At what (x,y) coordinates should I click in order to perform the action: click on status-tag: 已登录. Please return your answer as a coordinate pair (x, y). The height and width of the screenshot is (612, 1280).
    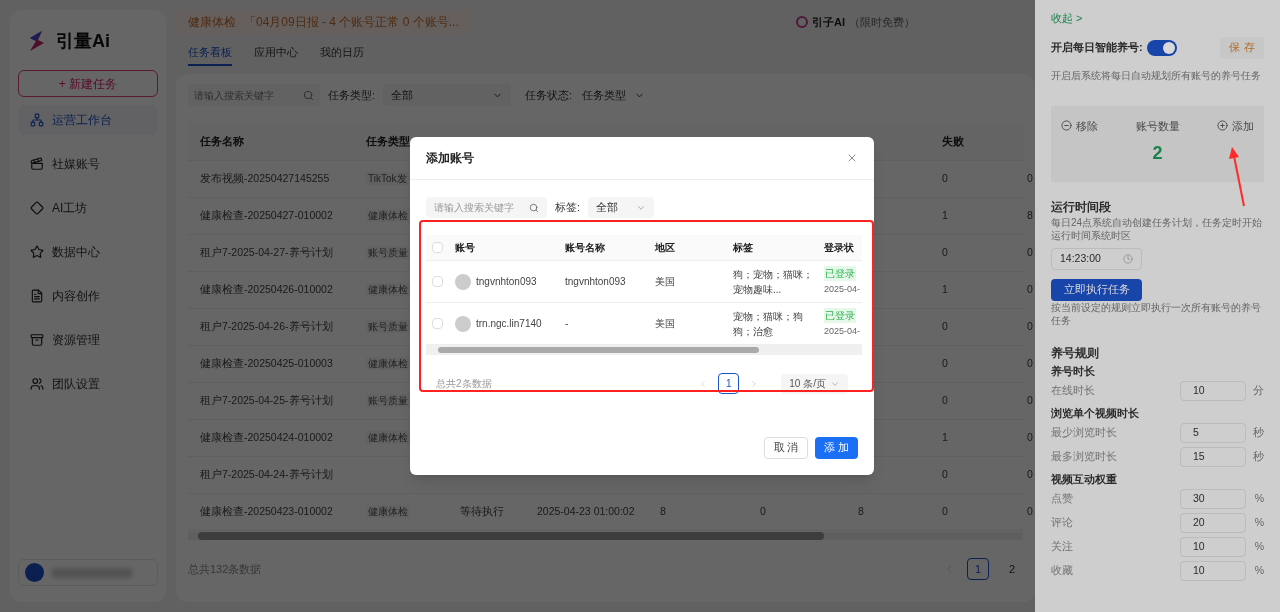
    Looking at the image, I should click on (840, 274).